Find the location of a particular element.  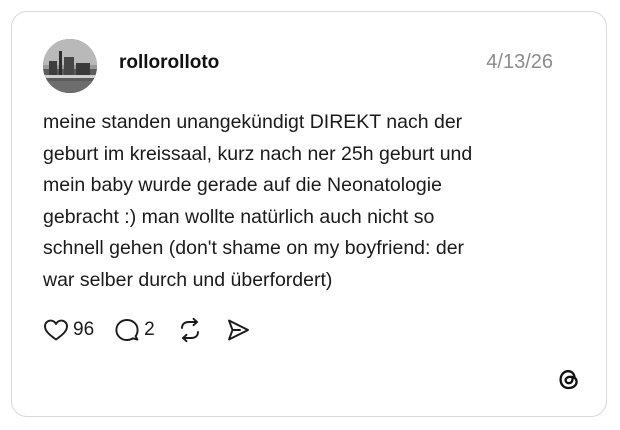

like-count: 96 is located at coordinates (84, 329).